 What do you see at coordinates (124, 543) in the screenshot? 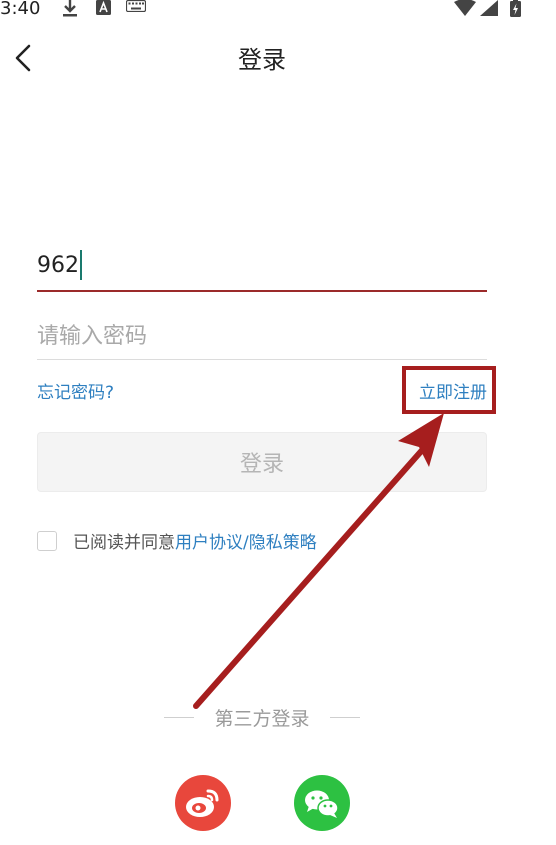
I see `agreement-prefix: 已阅读并同意` at bounding box center [124, 543].